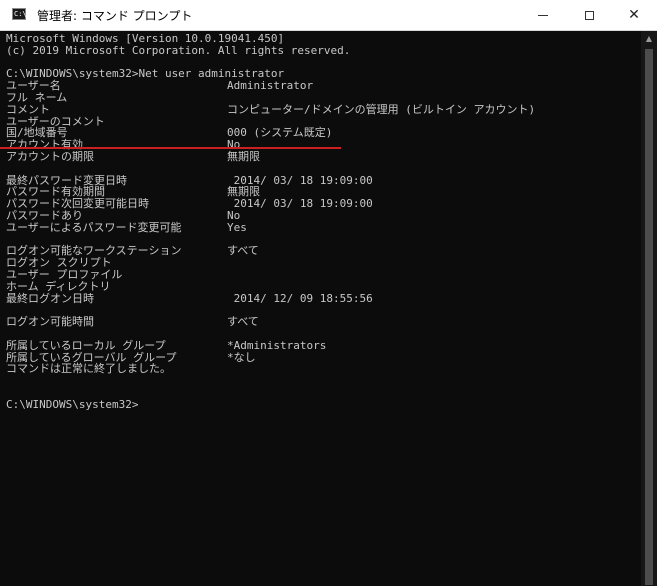 This screenshot has height=586, width=657. What do you see at coordinates (300, 298) in the screenshot?
I see `field-value: 2014/ 12/ 09 18:55:56` at bounding box center [300, 298].